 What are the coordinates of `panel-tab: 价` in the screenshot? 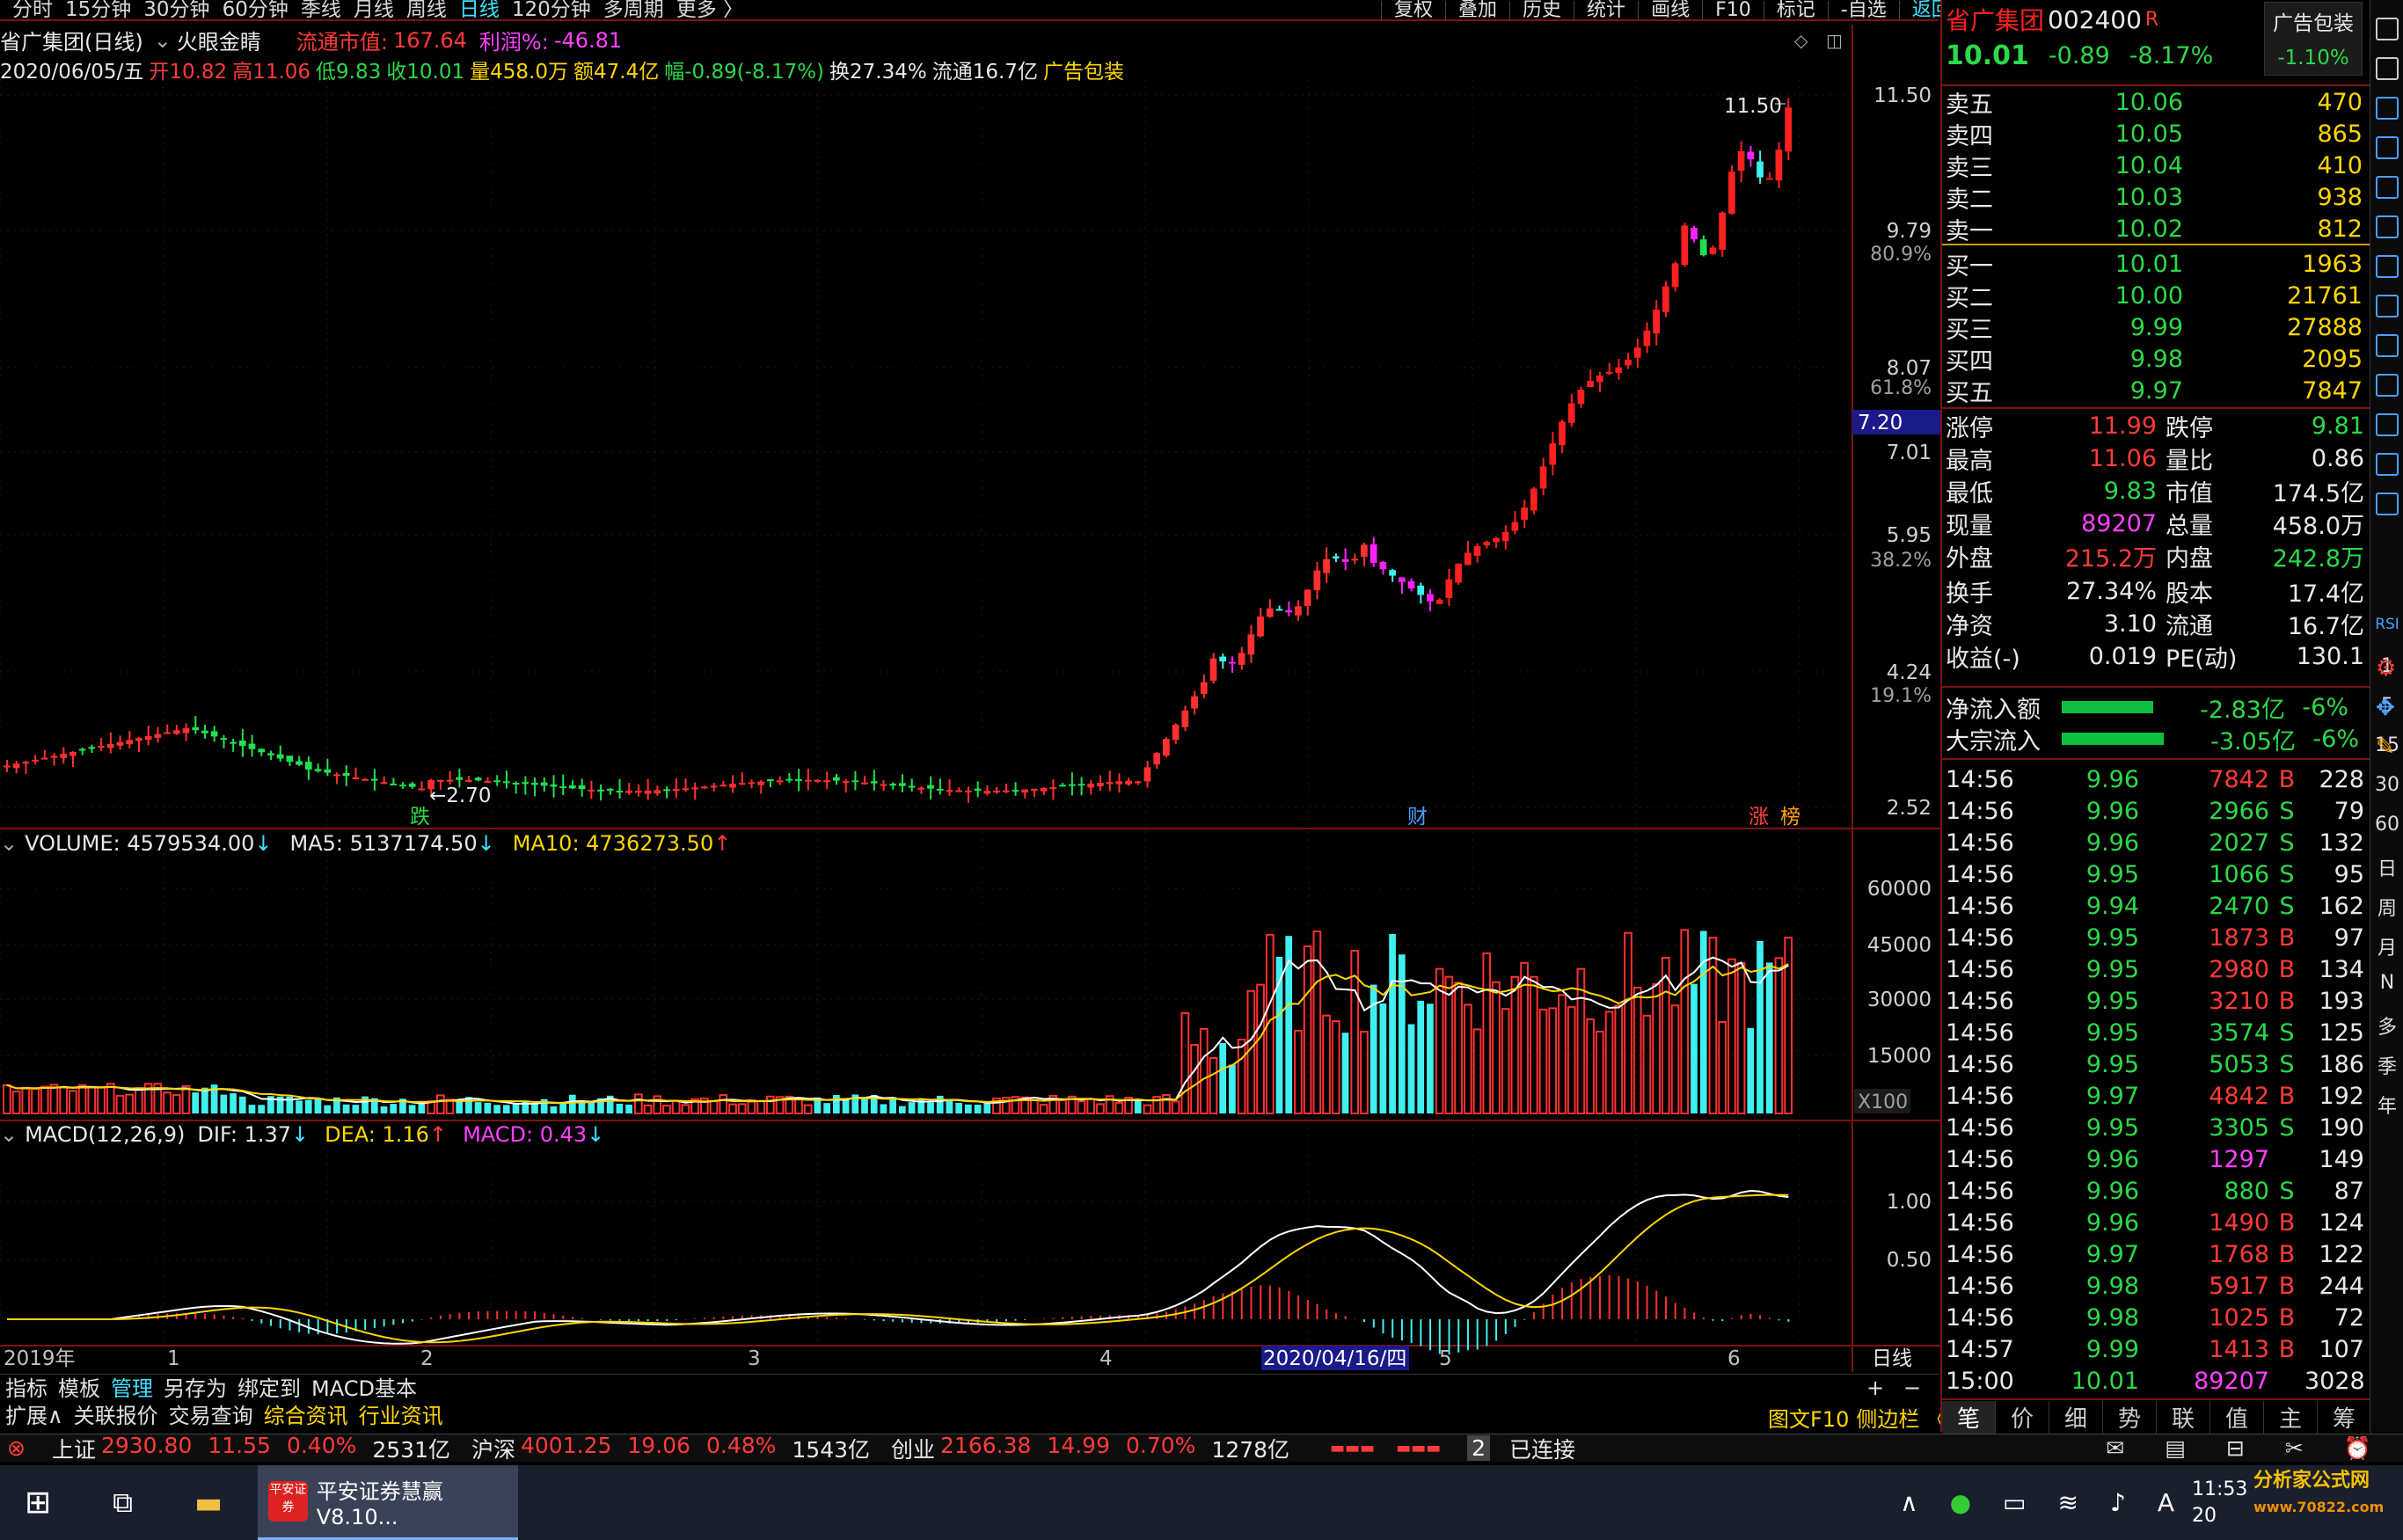 It's located at (2022, 1417).